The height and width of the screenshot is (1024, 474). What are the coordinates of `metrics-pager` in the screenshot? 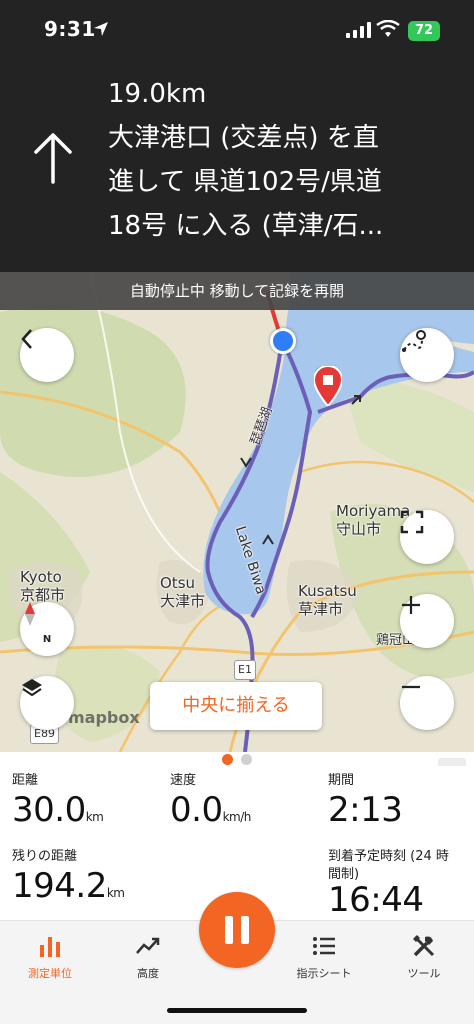 It's located at (237, 759).